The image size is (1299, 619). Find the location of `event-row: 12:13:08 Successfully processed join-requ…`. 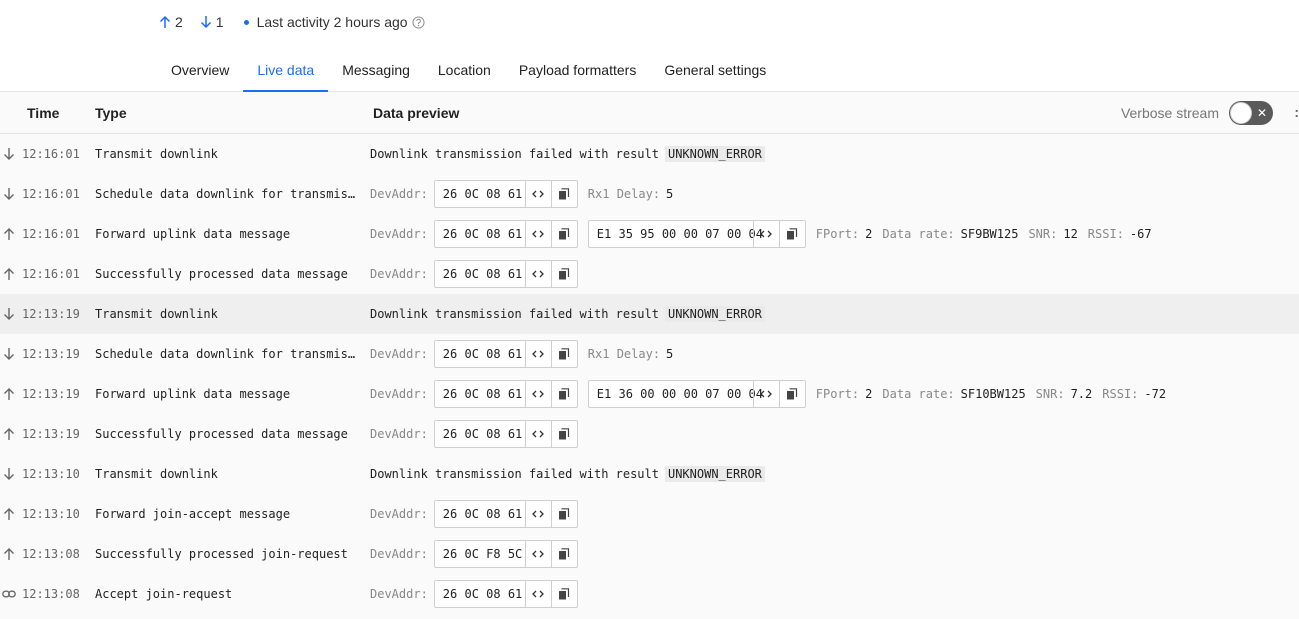

event-row: 12:13:08 Successfully processed join-requ… is located at coordinates (649, 554).